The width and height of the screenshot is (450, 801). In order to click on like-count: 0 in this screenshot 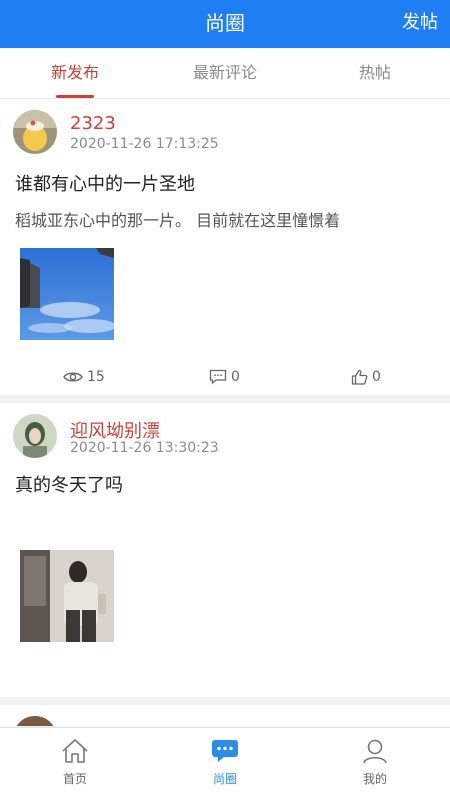, I will do `click(376, 377)`.